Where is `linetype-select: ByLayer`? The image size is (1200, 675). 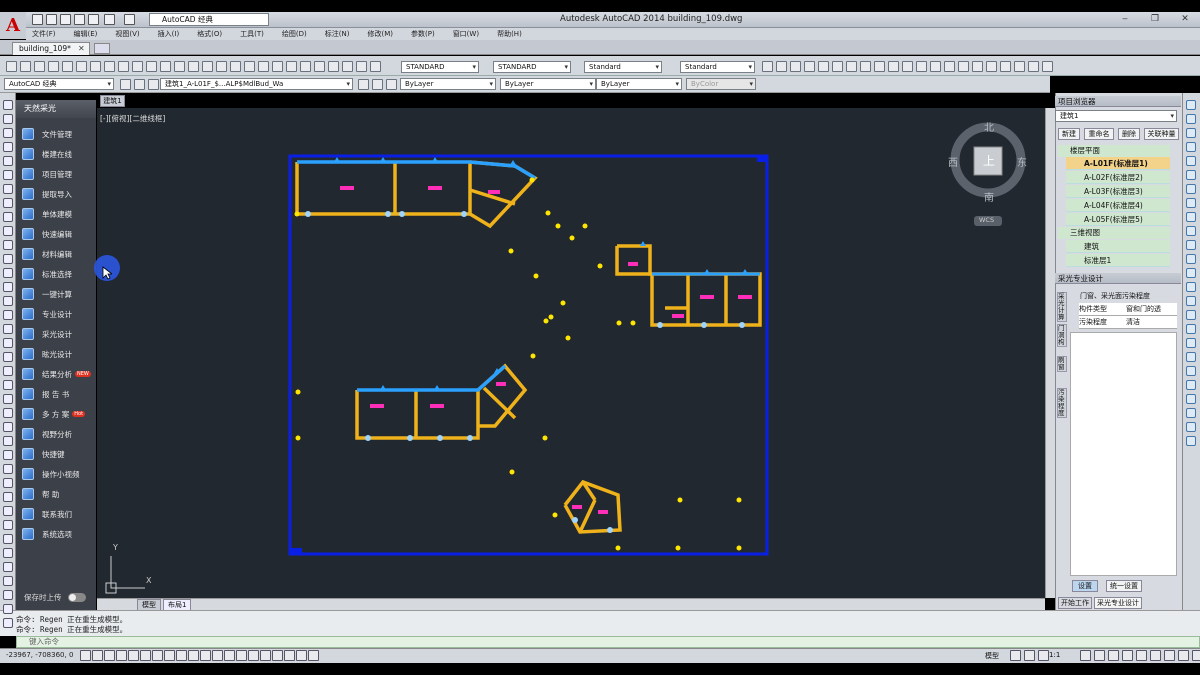 linetype-select: ByLayer is located at coordinates (548, 84).